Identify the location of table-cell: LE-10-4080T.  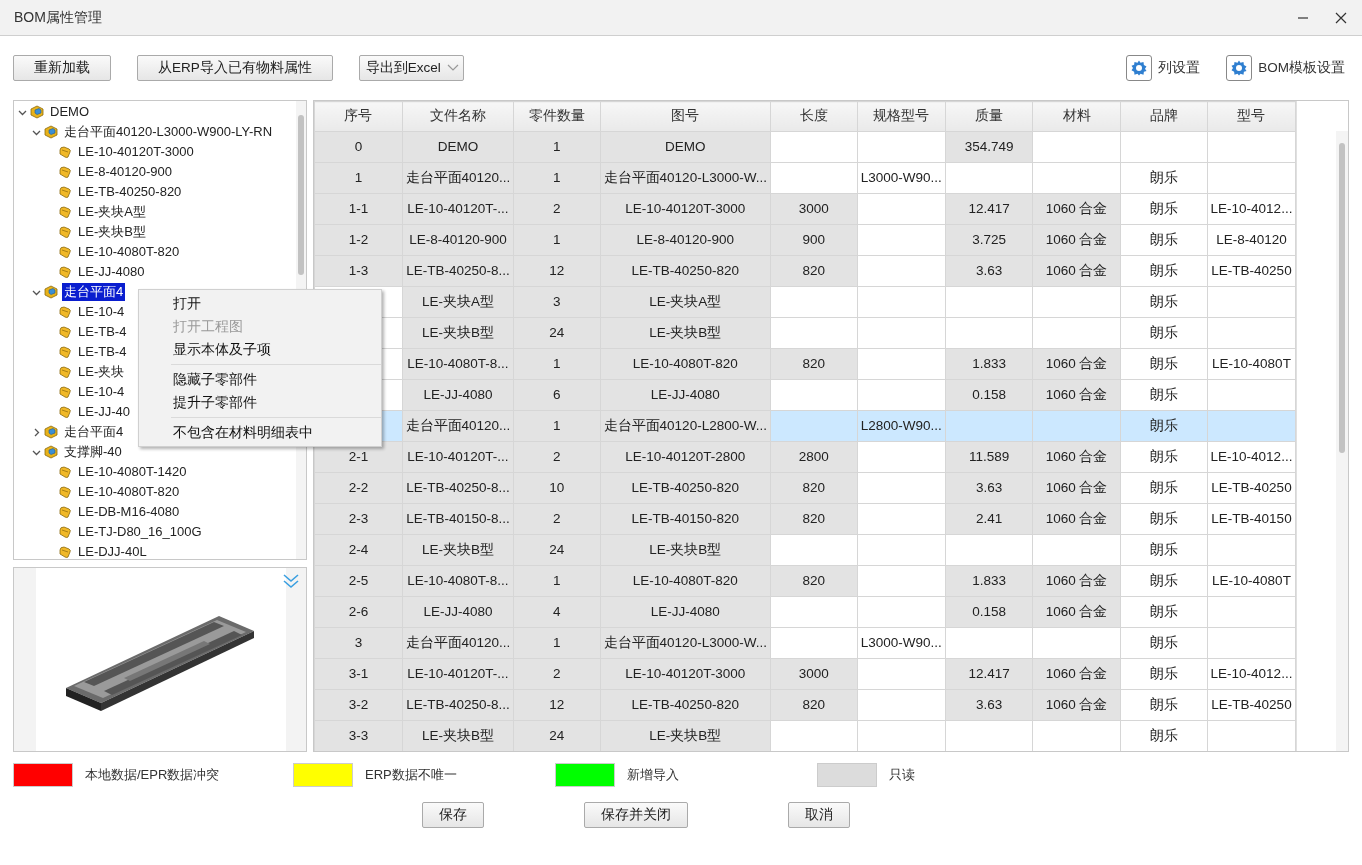
(1251, 364).